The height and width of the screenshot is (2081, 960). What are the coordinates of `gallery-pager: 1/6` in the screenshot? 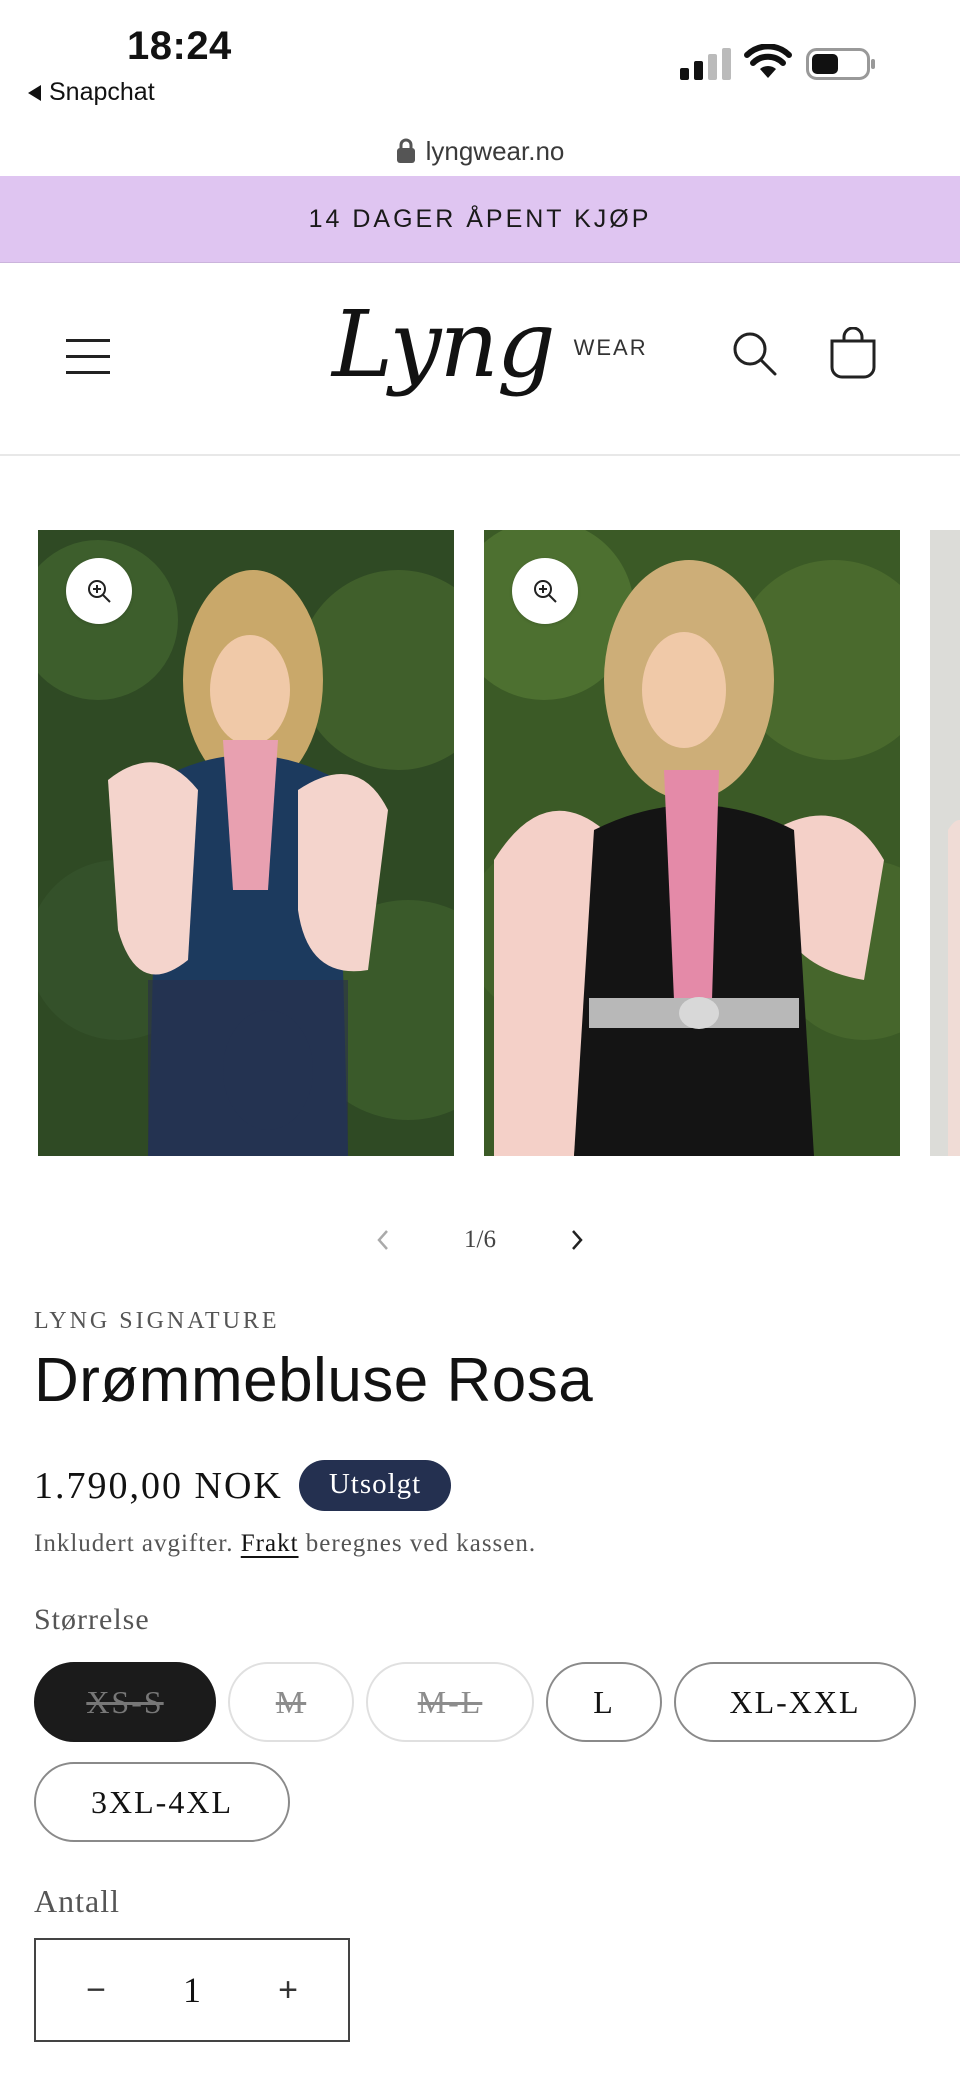 It's located at (480, 1240).